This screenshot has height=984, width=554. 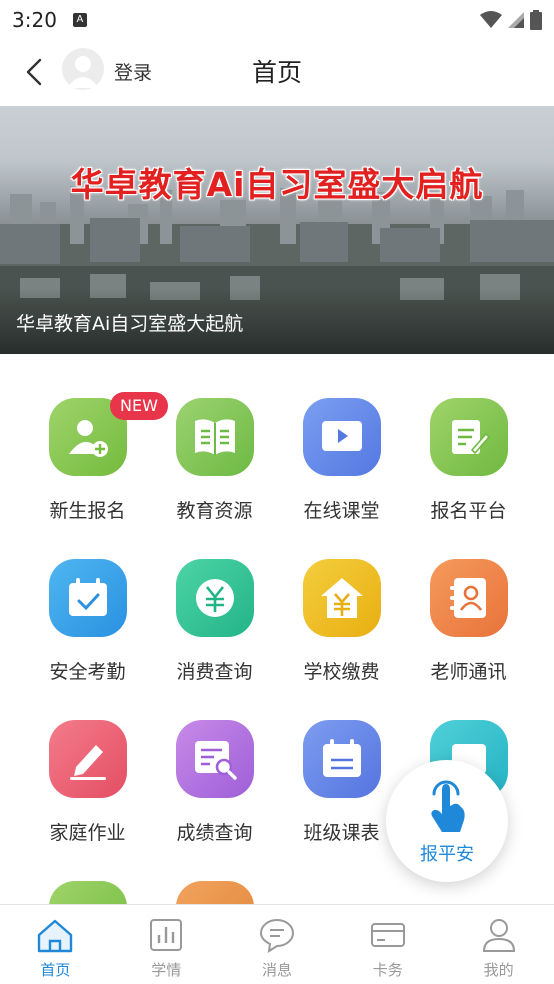 I want to click on tab-profile: 我的, so click(x=498, y=944).